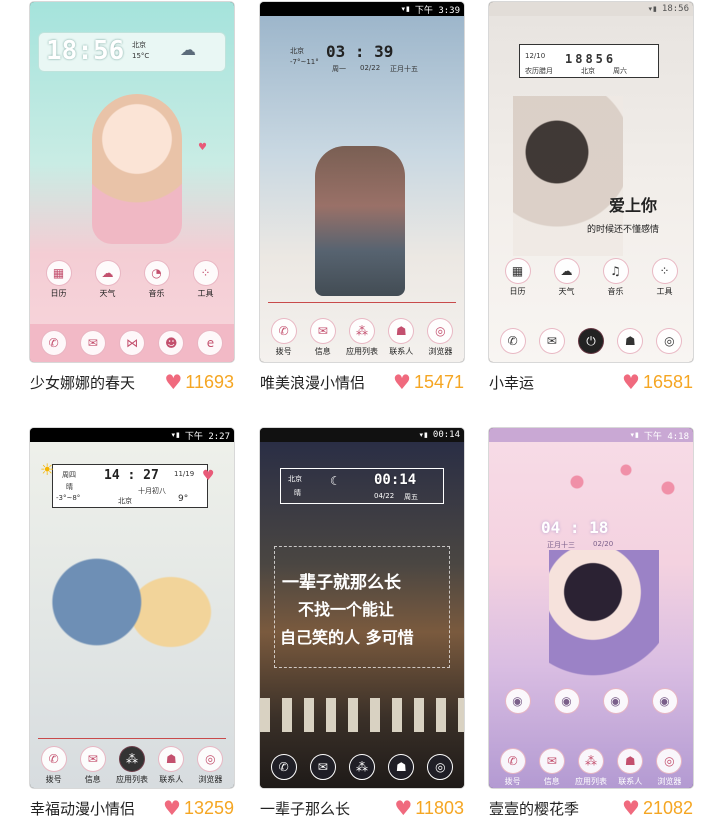 The height and width of the screenshot is (839, 720). What do you see at coordinates (199, 382) in the screenshot?
I see `likes: ♥ 11693` at bounding box center [199, 382].